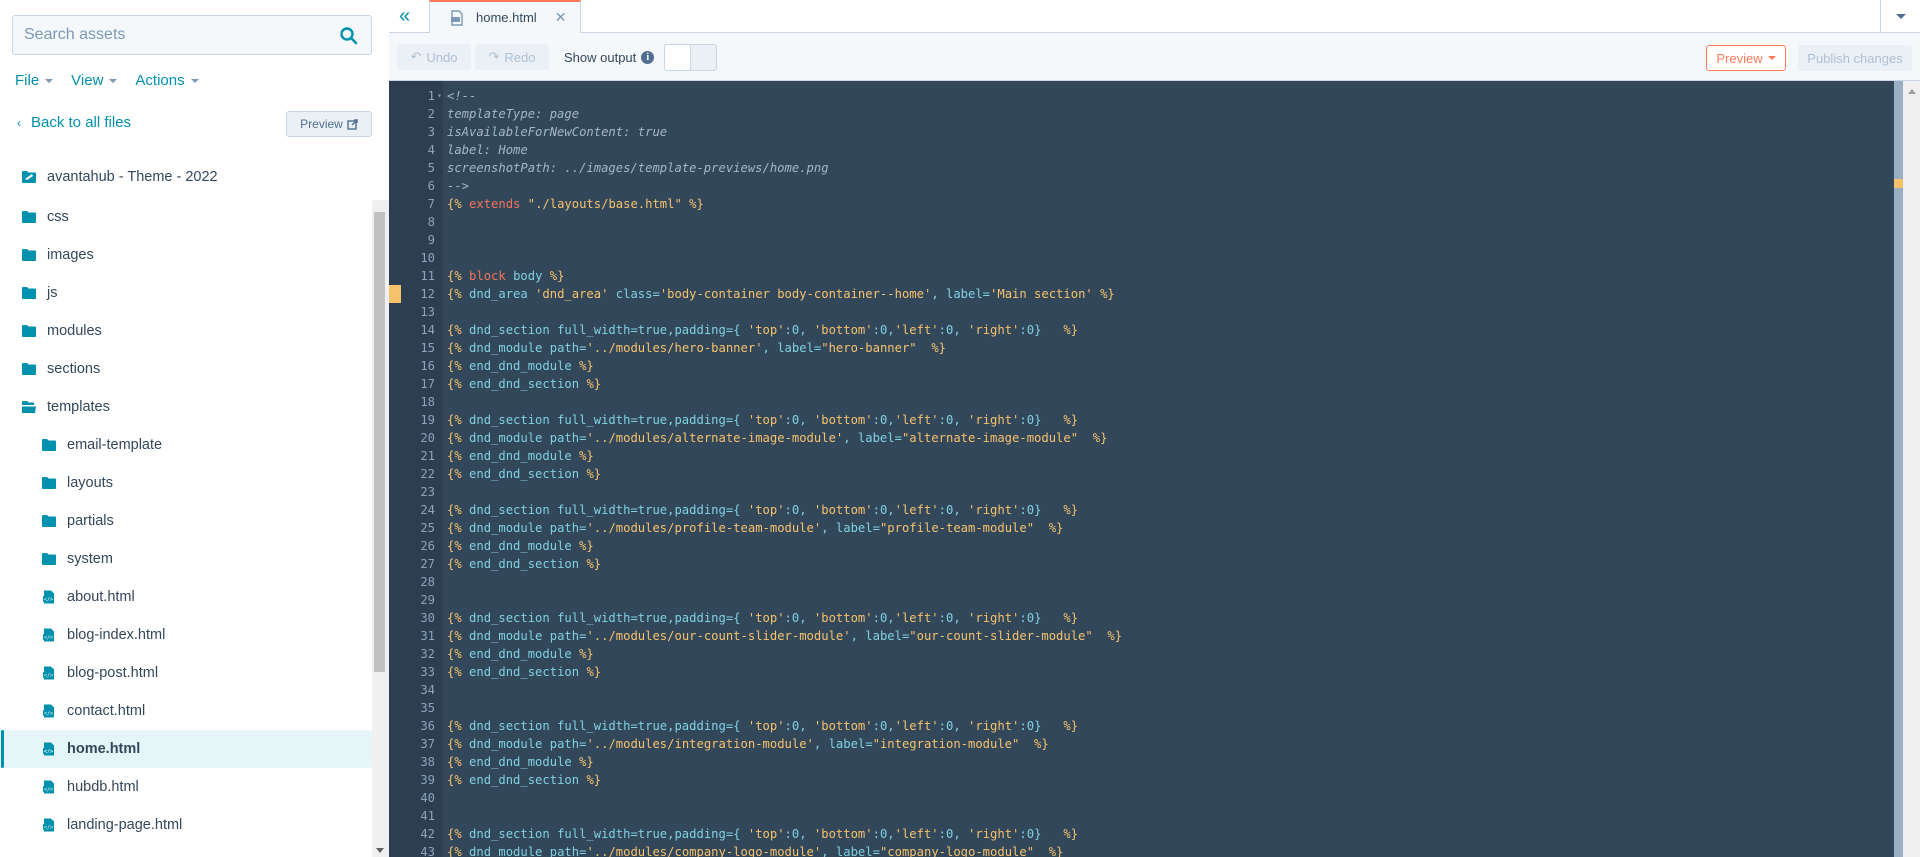 The image size is (1920, 857). What do you see at coordinates (349, 36) in the screenshot?
I see `search-icon` at bounding box center [349, 36].